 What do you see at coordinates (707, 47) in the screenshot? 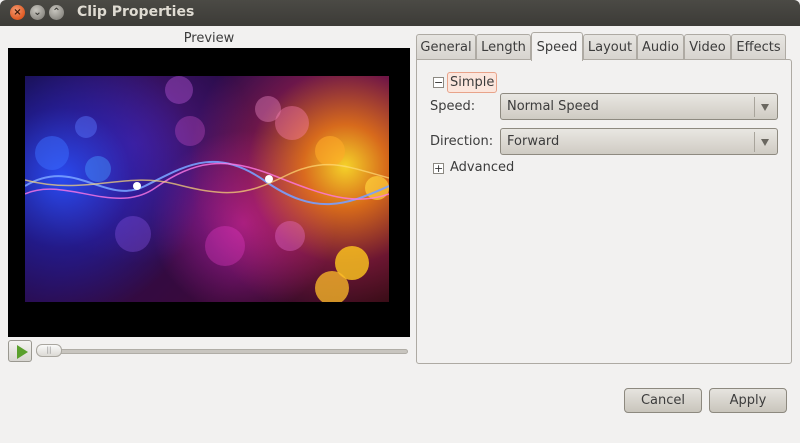
I see `tab-video: Video` at bounding box center [707, 47].